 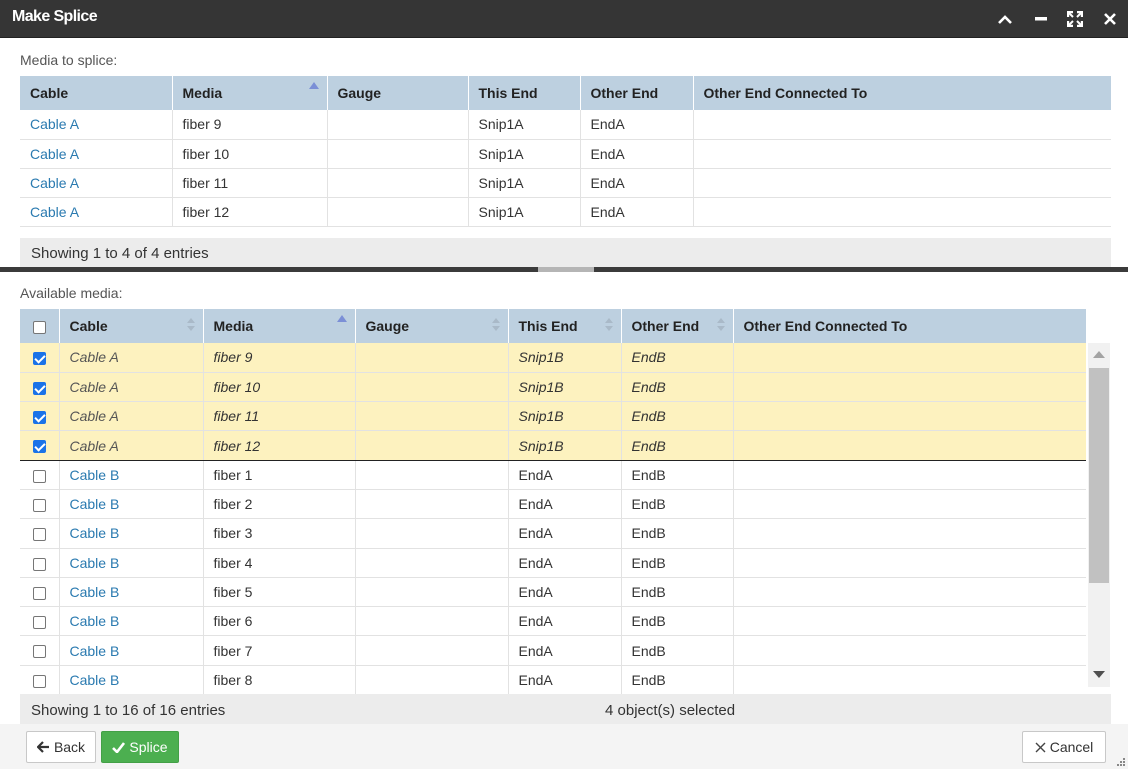 I want to click on dialog-titlebar: Make Splice, so click(x=564, y=19).